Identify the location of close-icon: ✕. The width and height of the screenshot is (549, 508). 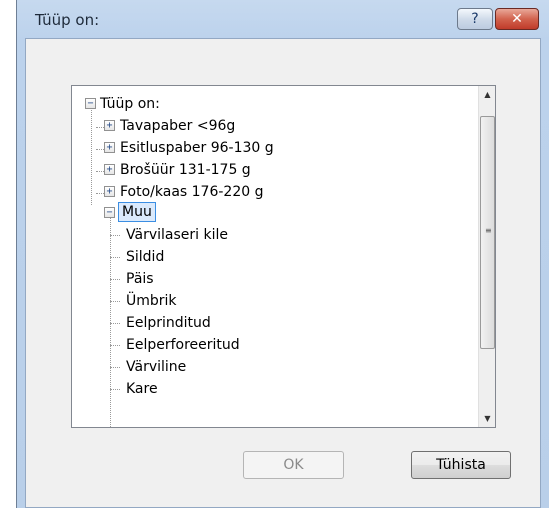
(517, 19).